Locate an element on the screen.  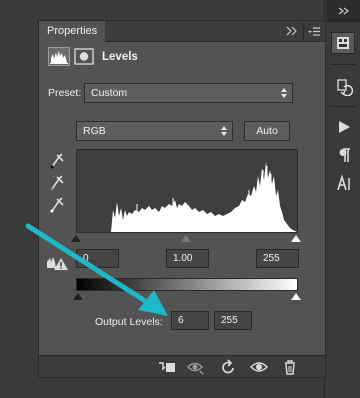
levels-histogram-icon is located at coordinates (59, 56).